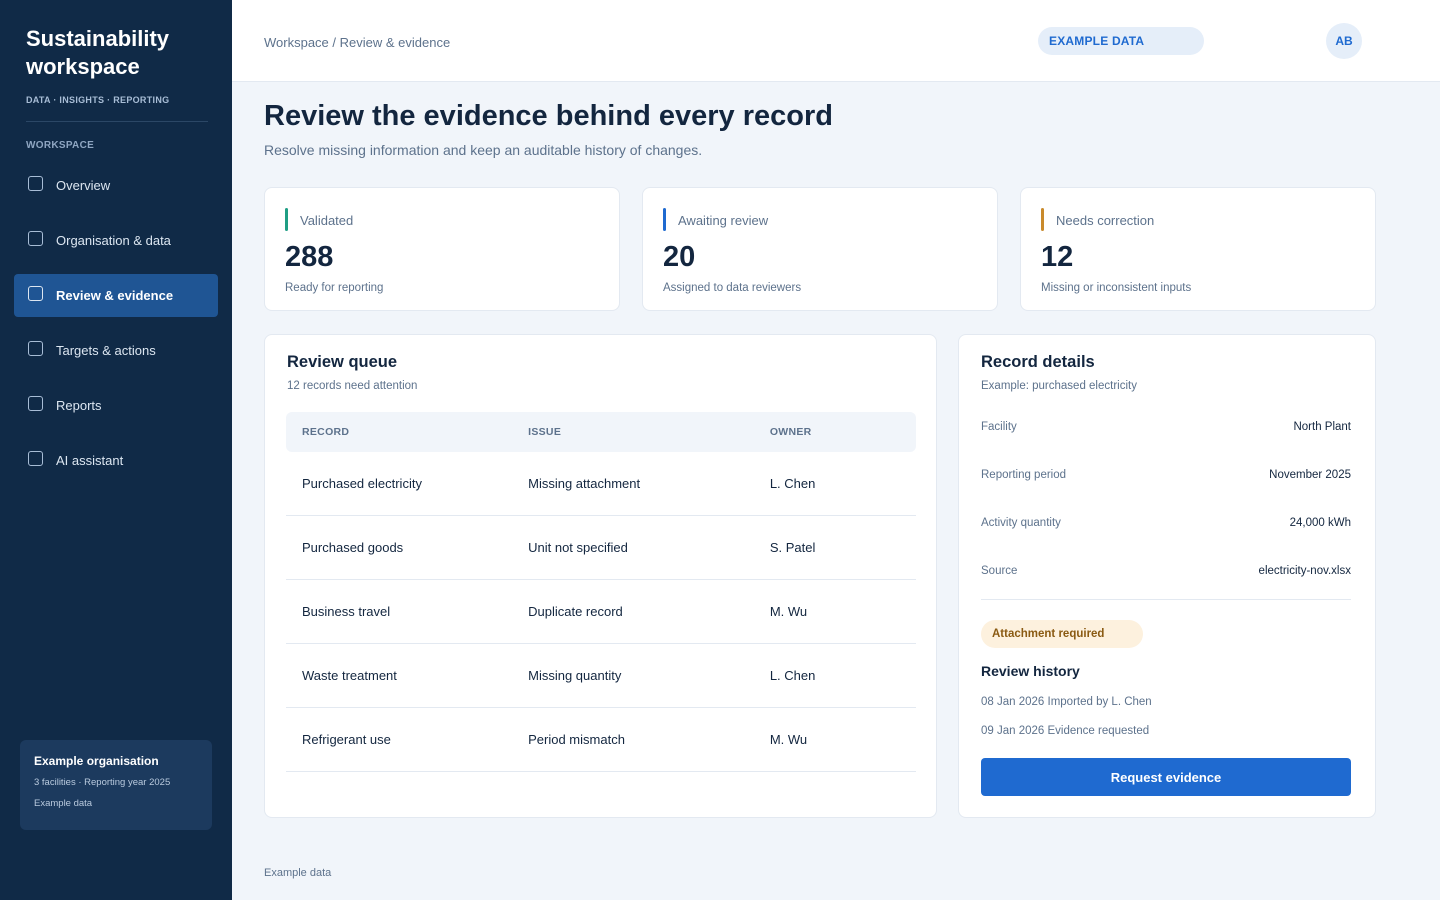 This screenshot has height=900, width=1440. Describe the element at coordinates (116, 185) in the screenshot. I see `sidebar-item-overview: Overview` at that location.